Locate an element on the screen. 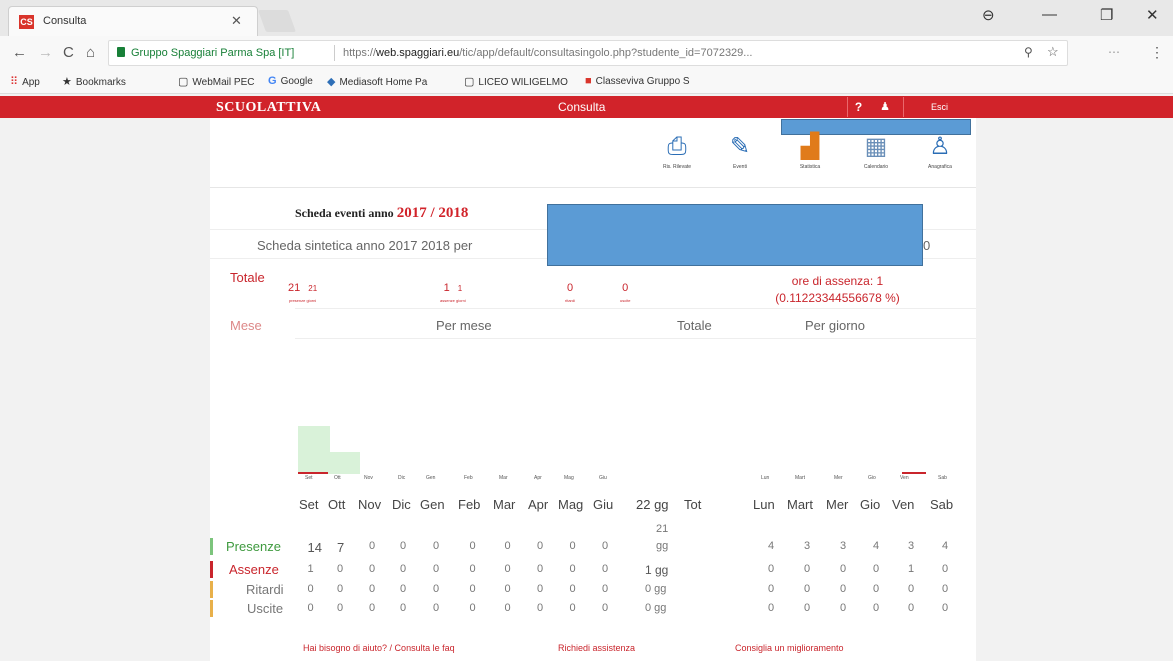  maximize-icon: ❐ is located at coordinates (1106, 15).